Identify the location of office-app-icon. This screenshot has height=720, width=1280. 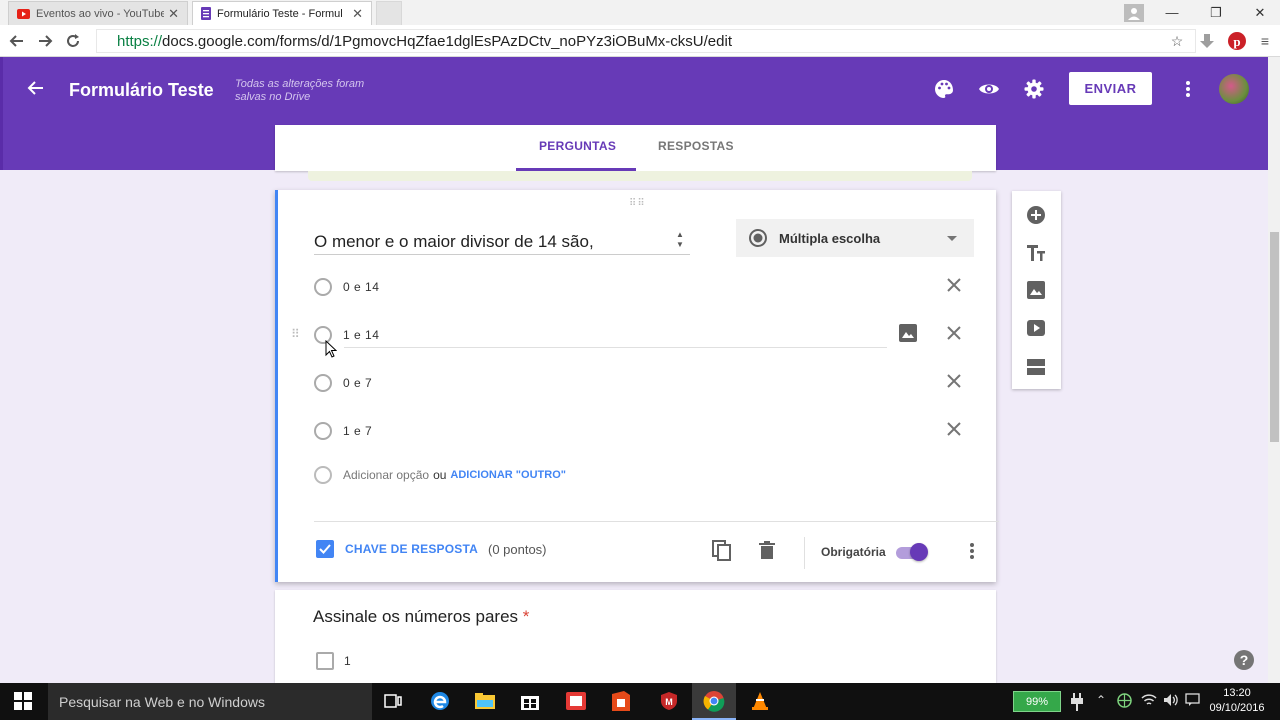
(621, 701).